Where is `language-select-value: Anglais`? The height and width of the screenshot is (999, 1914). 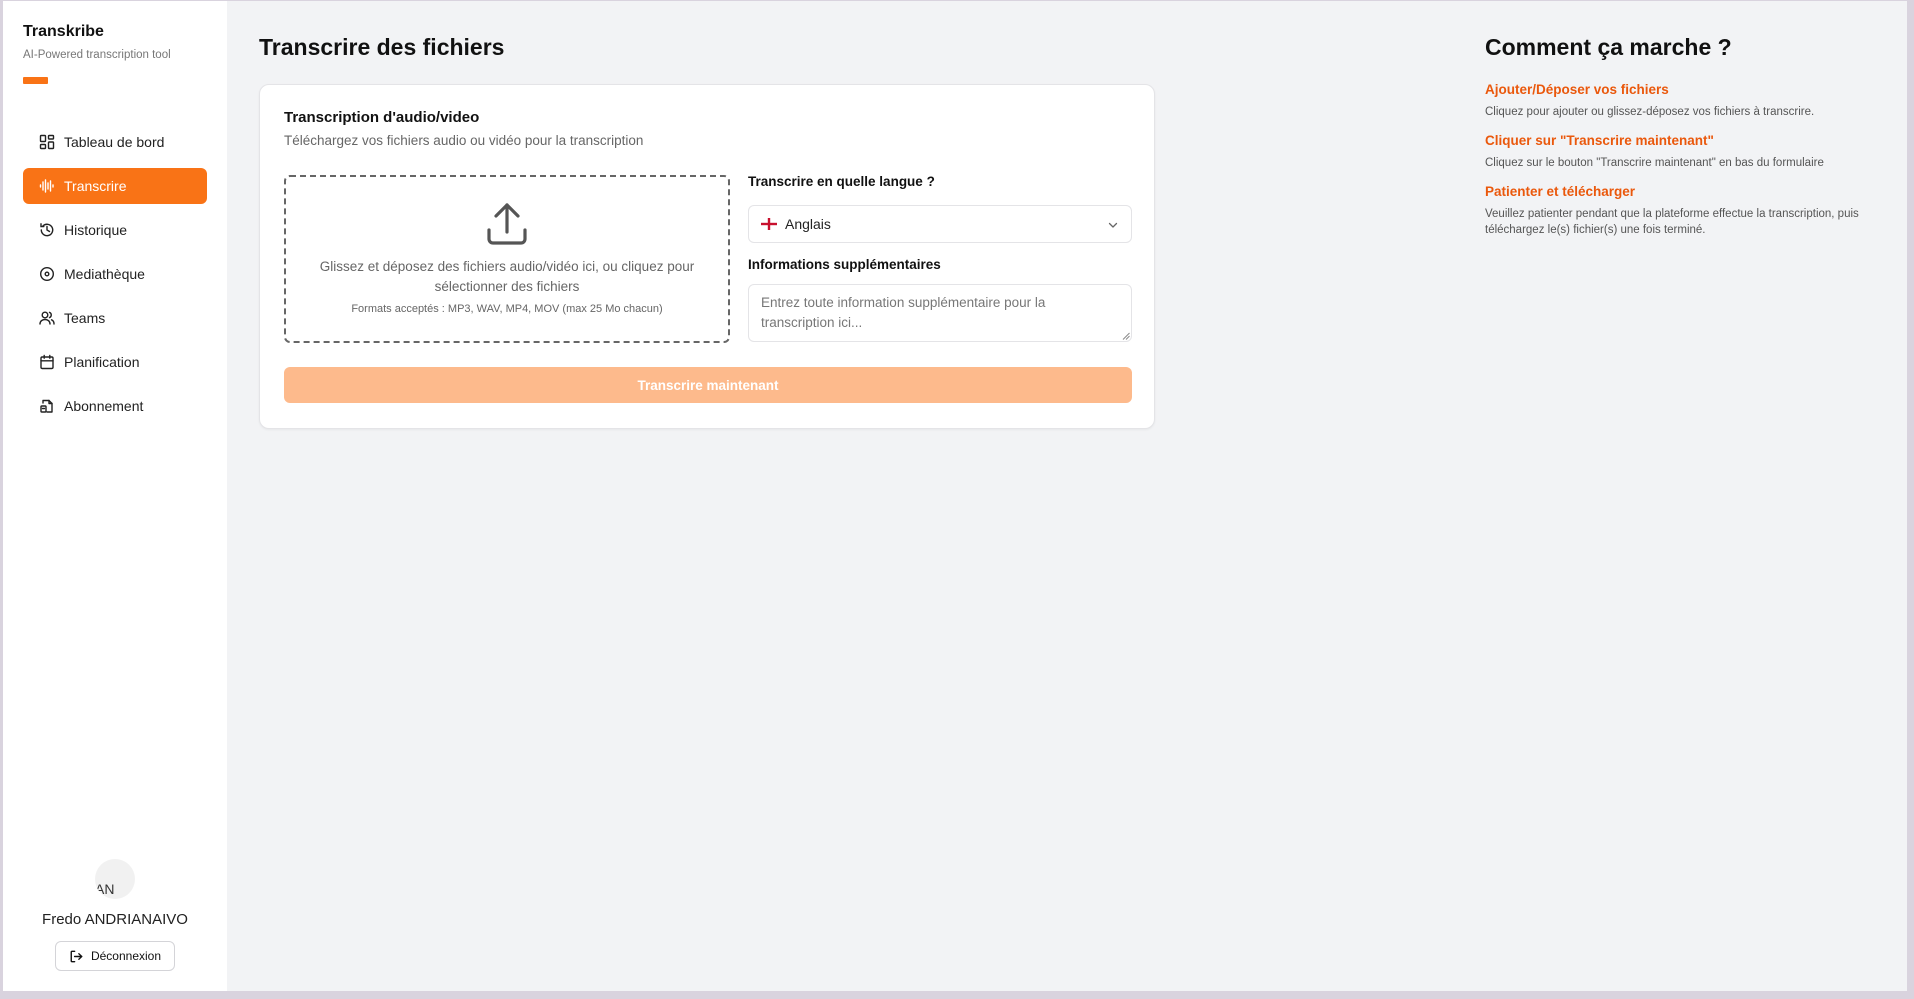
language-select-value: Anglais is located at coordinates (808, 224).